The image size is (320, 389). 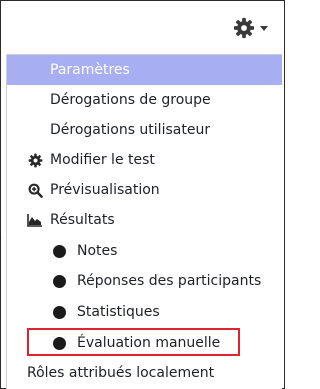 What do you see at coordinates (35, 220) in the screenshot?
I see `area-chart-icon` at bounding box center [35, 220].